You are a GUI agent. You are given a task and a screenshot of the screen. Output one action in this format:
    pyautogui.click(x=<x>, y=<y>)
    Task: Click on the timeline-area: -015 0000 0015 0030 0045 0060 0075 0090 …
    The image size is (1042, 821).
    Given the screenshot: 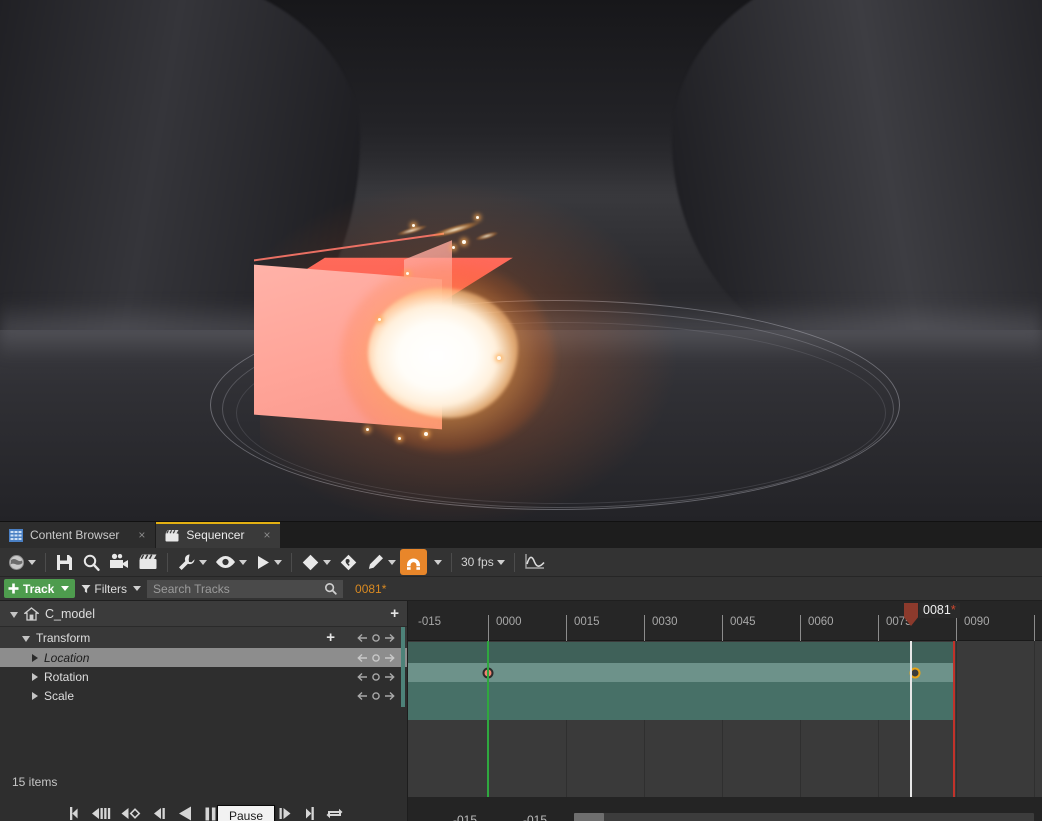 What is the action you would take?
    pyautogui.click(x=725, y=699)
    